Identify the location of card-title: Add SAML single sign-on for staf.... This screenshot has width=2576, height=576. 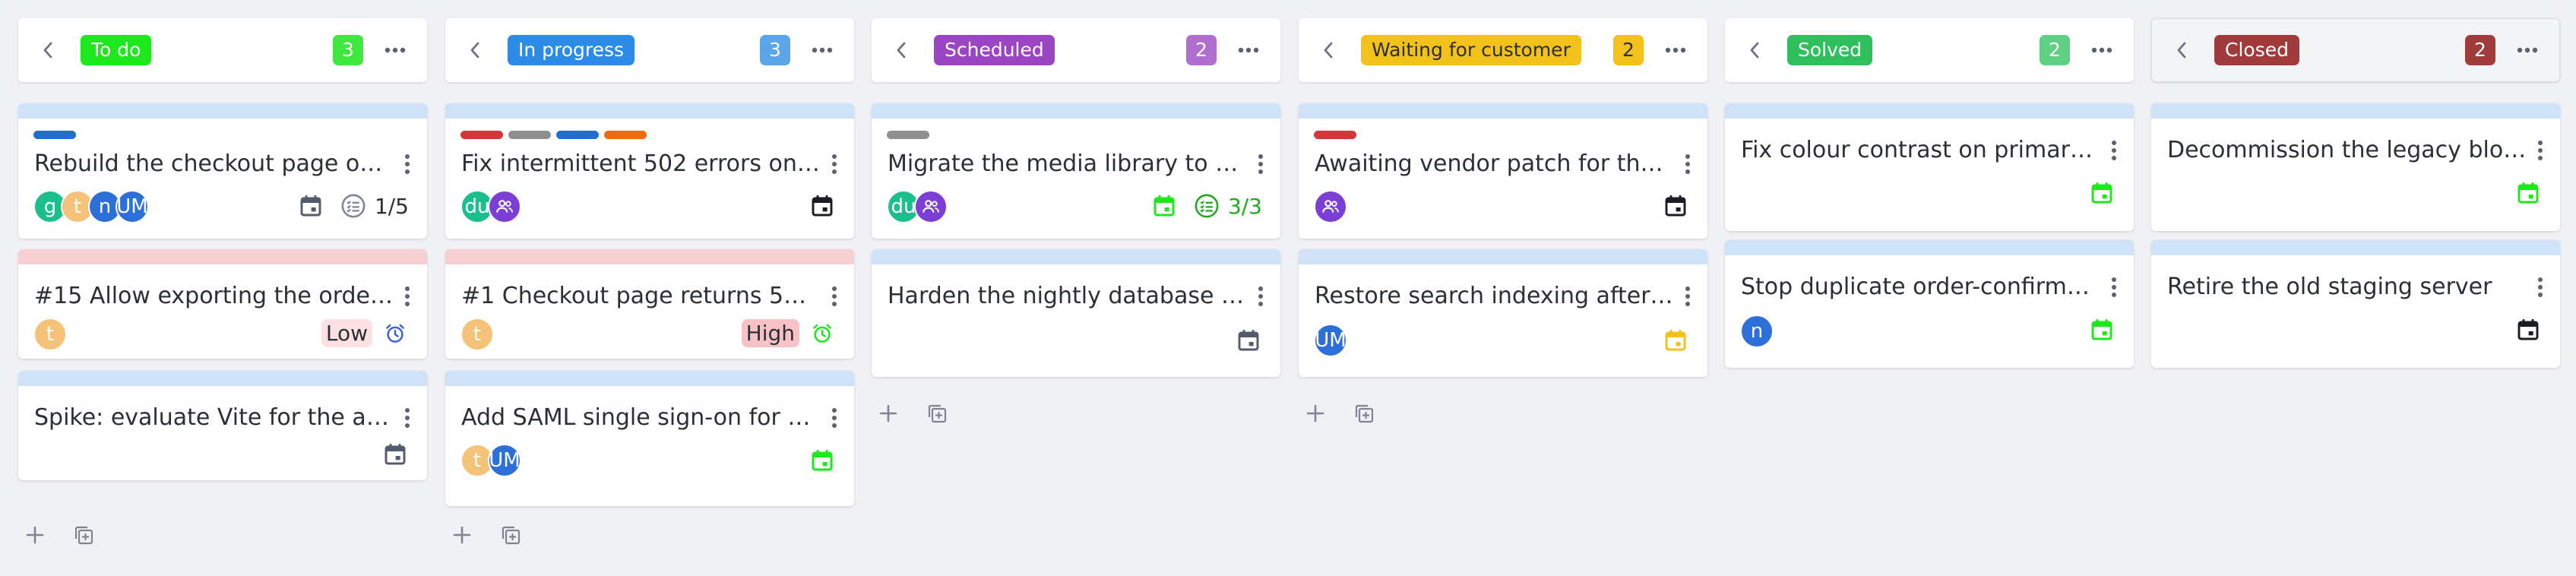
(641, 418).